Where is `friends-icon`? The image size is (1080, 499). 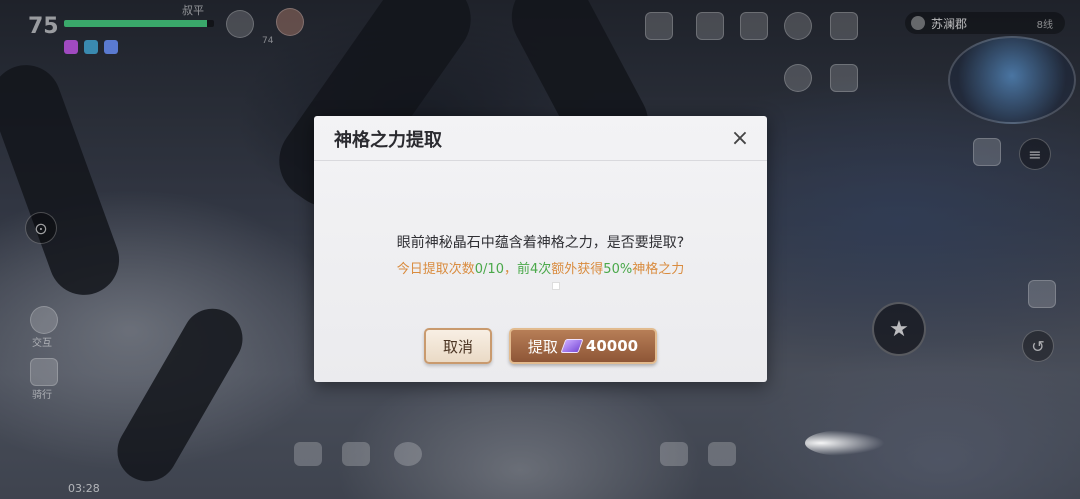 friends-icon is located at coordinates (308, 454).